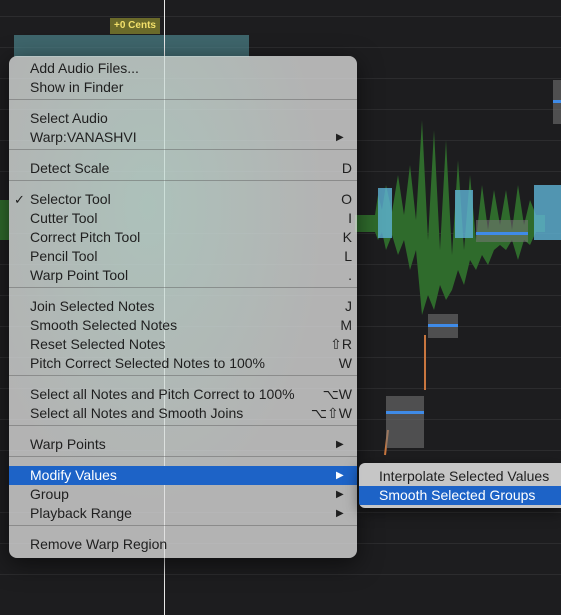 This screenshot has height=615, width=561. I want to click on shortcut-key: ⇧R, so click(341, 344).